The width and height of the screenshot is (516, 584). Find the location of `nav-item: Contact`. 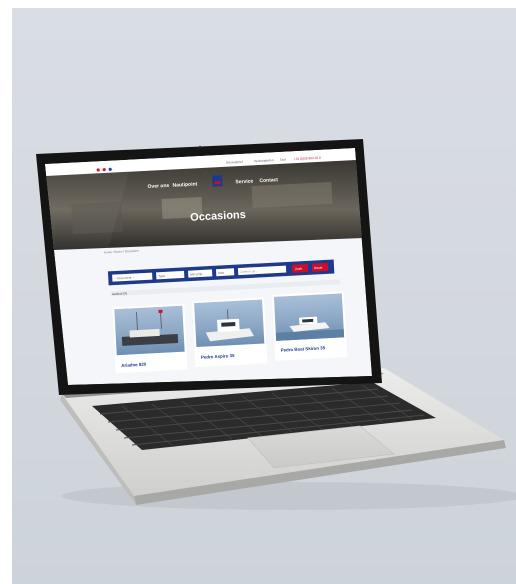

nav-item: Contact is located at coordinates (268, 180).